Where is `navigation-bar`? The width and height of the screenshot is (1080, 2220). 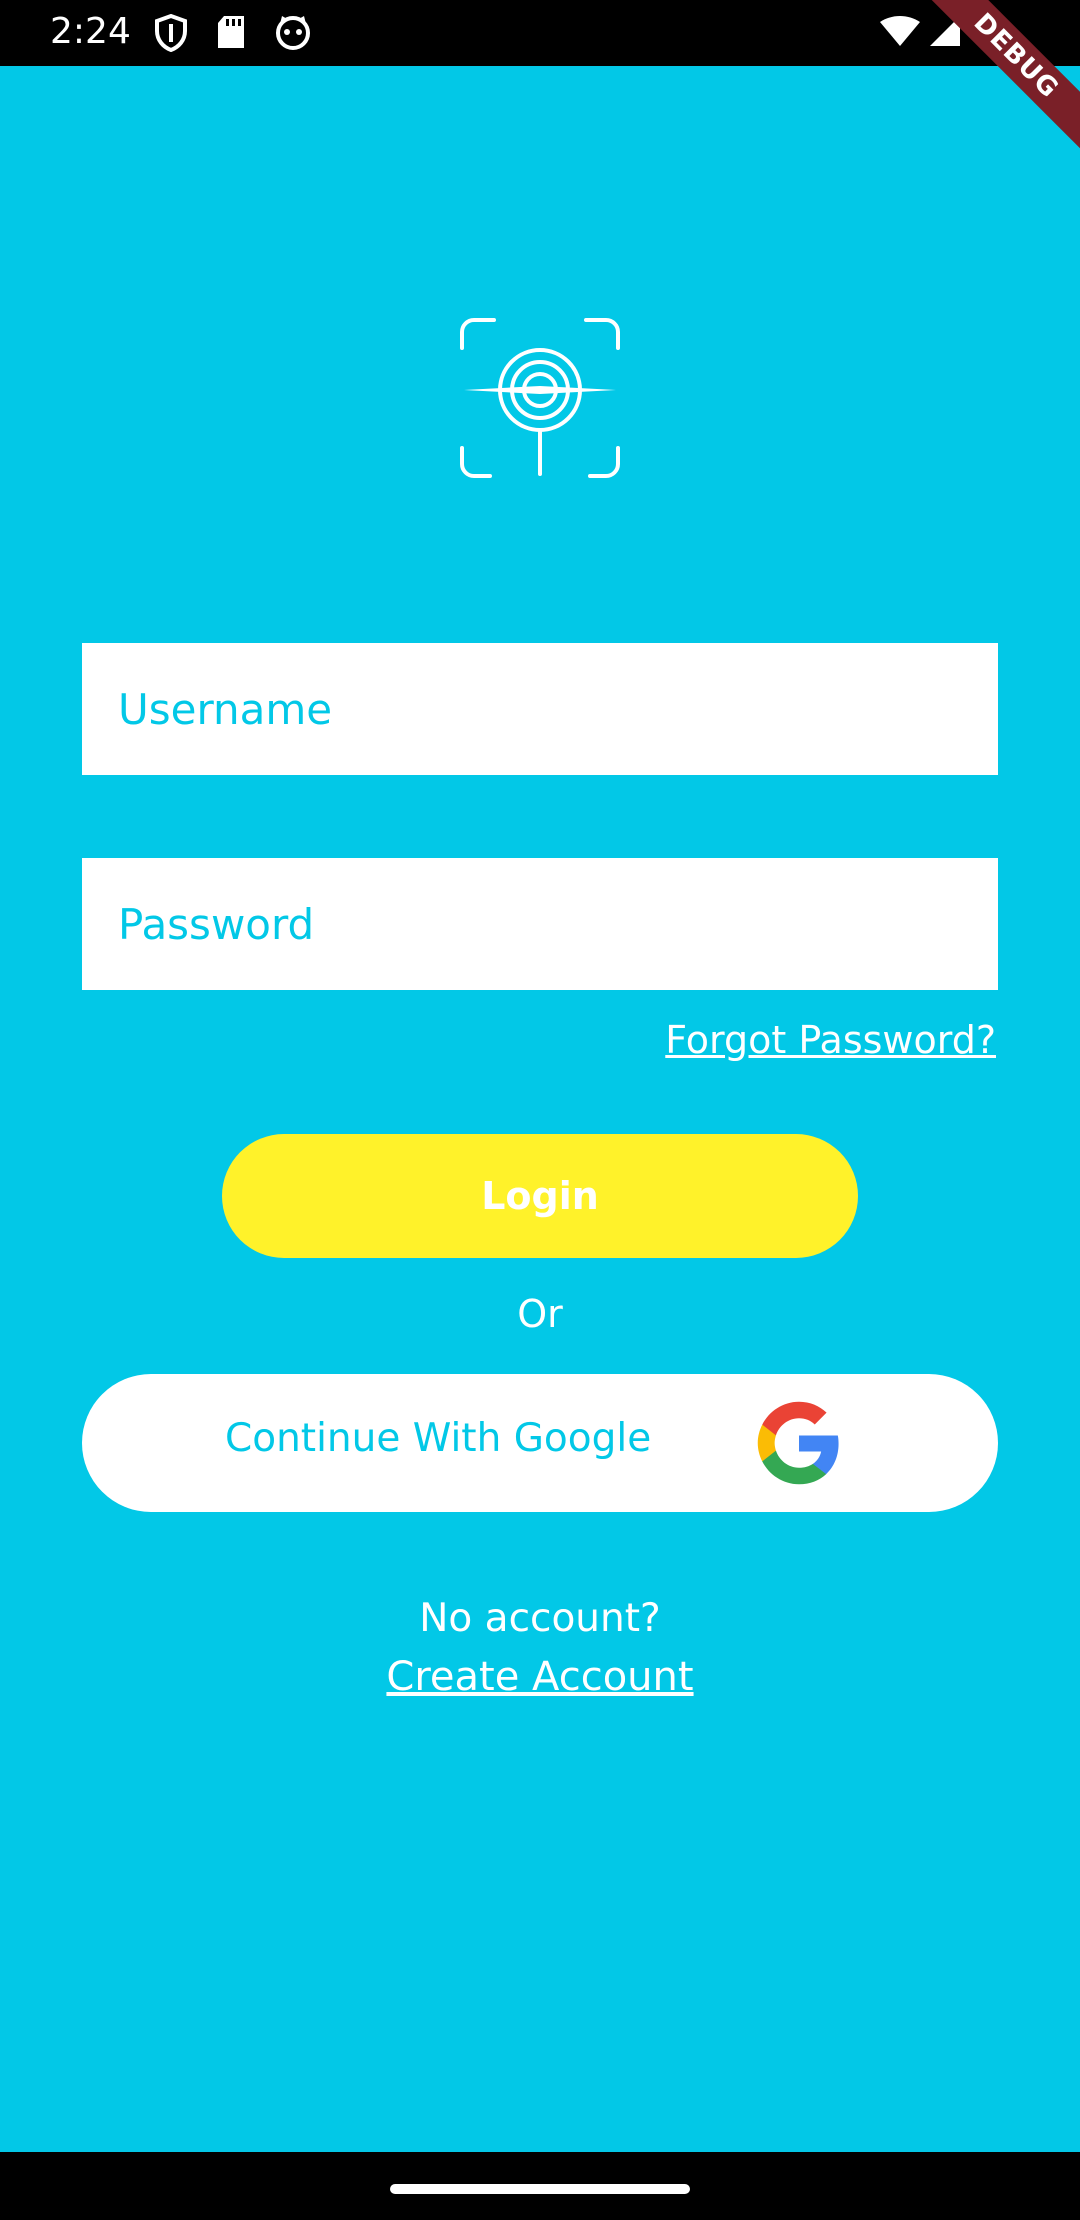
navigation-bar is located at coordinates (540, 2186).